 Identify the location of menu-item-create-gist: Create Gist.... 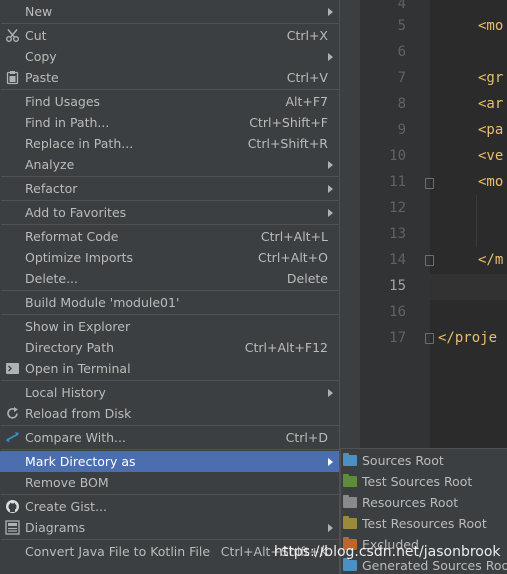
(169, 506).